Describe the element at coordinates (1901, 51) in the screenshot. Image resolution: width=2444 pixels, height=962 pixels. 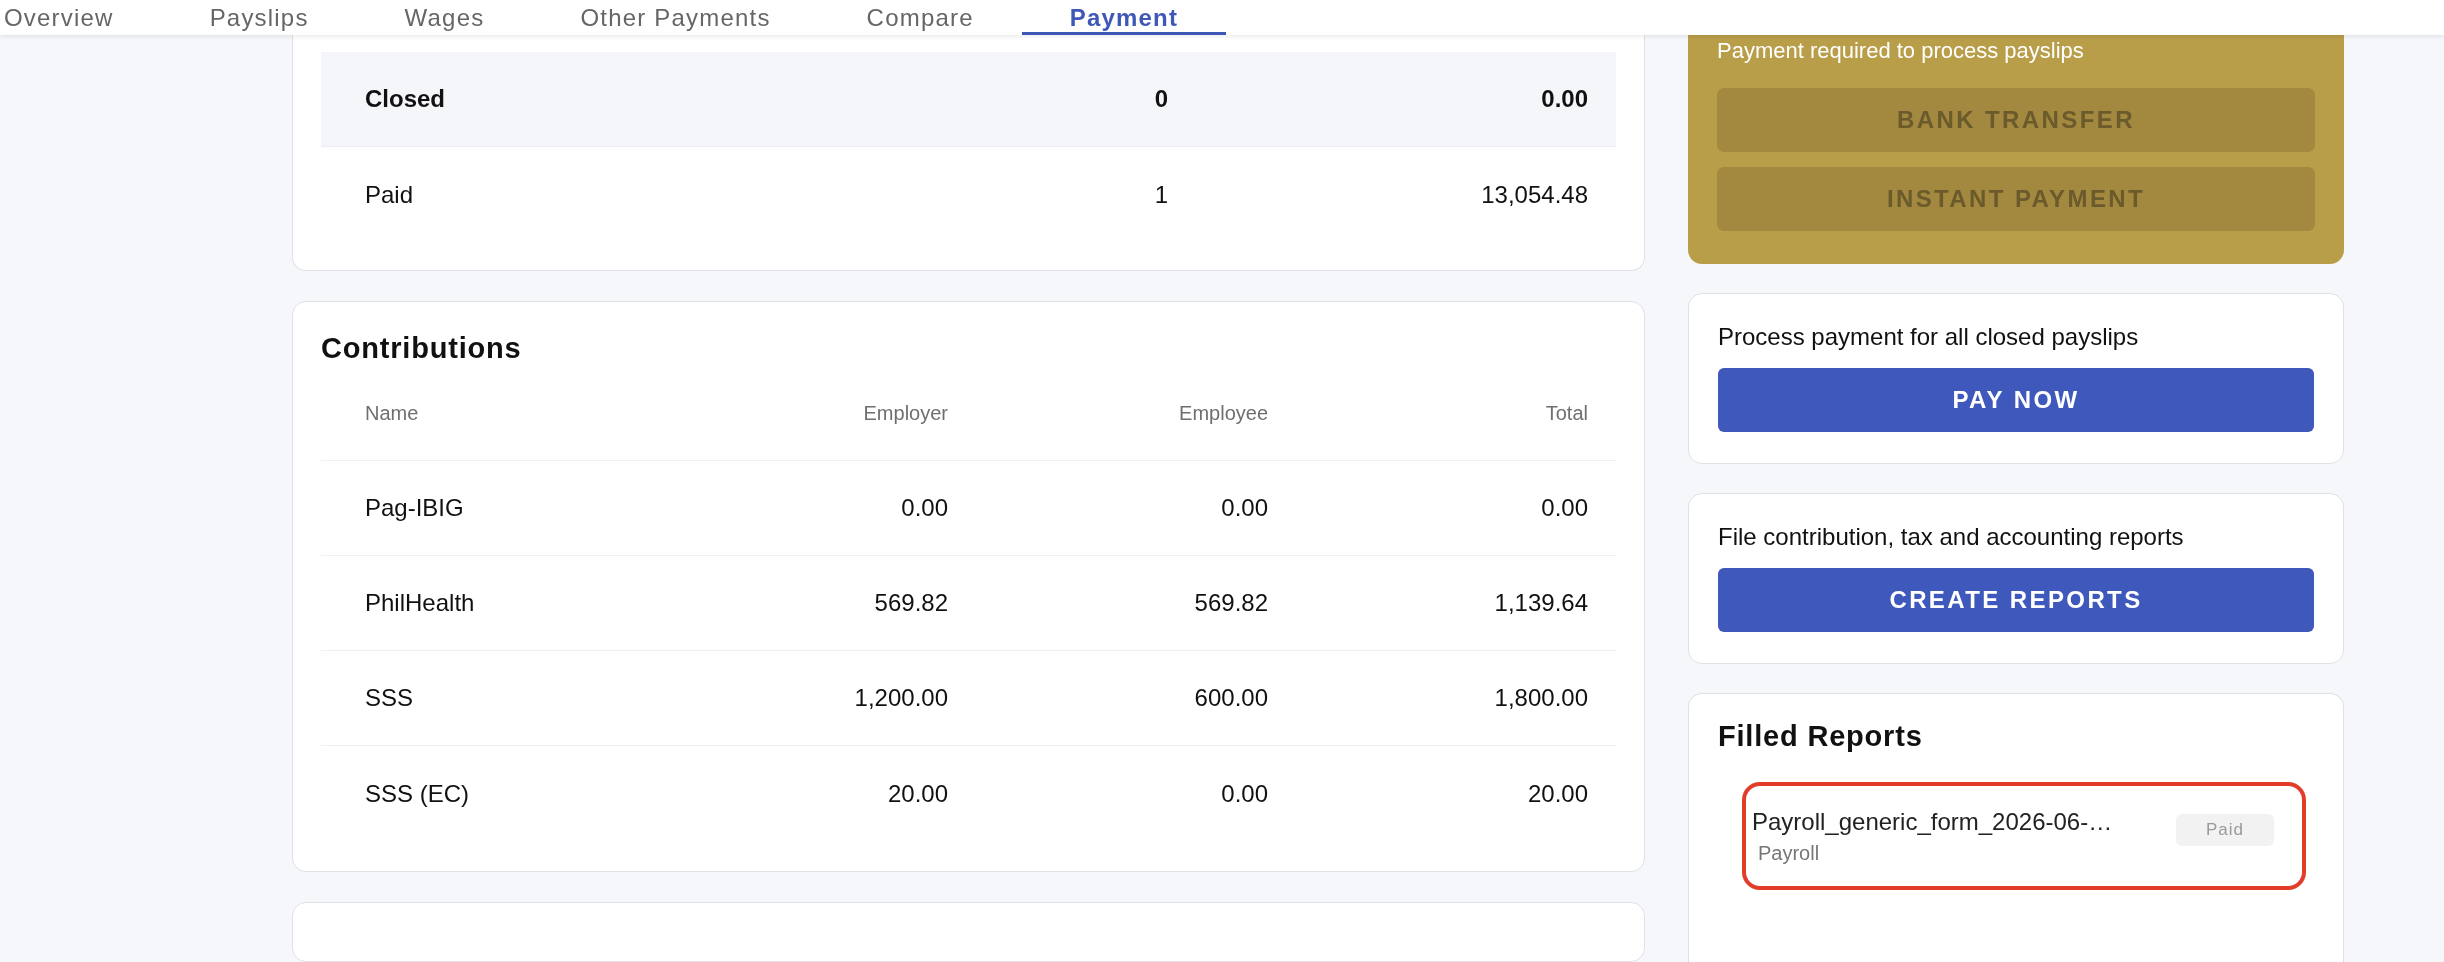
I see `panel-caption: Payment required to process payslips` at that location.